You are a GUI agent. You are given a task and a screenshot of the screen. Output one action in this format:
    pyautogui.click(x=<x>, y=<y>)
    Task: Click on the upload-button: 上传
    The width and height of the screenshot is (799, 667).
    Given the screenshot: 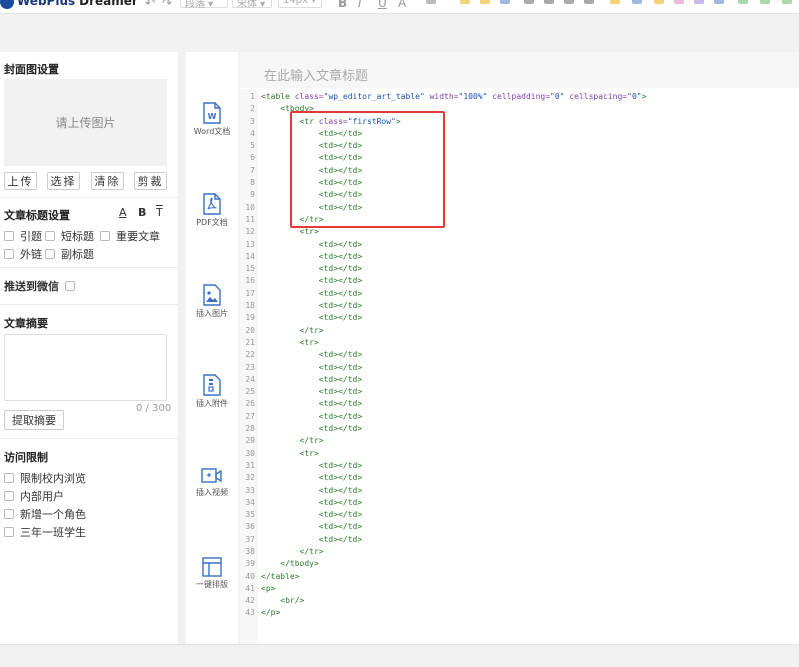 What is the action you would take?
    pyautogui.click(x=20, y=181)
    